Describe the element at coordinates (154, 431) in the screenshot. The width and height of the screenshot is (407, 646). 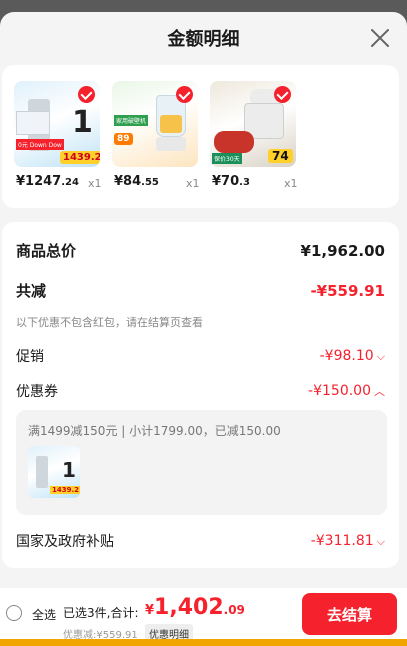
I see `coupon-detail-text: 满1499减150元 | 小计1799.00，已减150.00` at that location.